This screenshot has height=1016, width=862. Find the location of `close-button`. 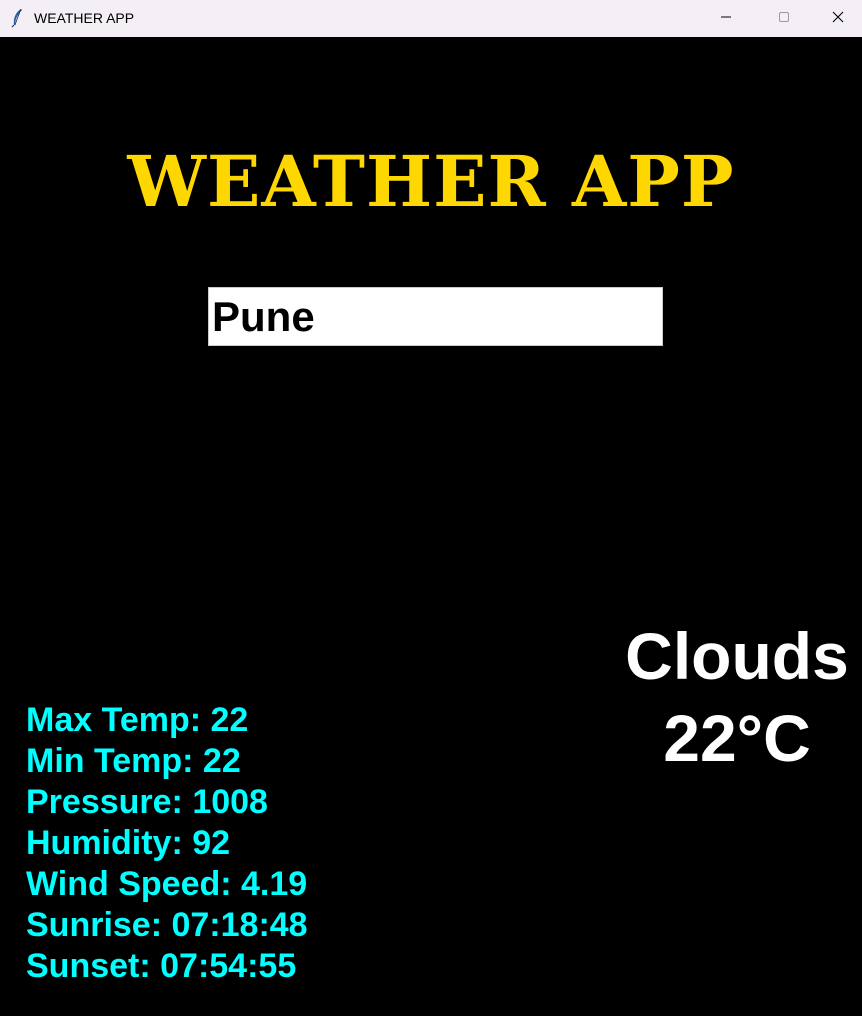

close-button is located at coordinates (838, 18).